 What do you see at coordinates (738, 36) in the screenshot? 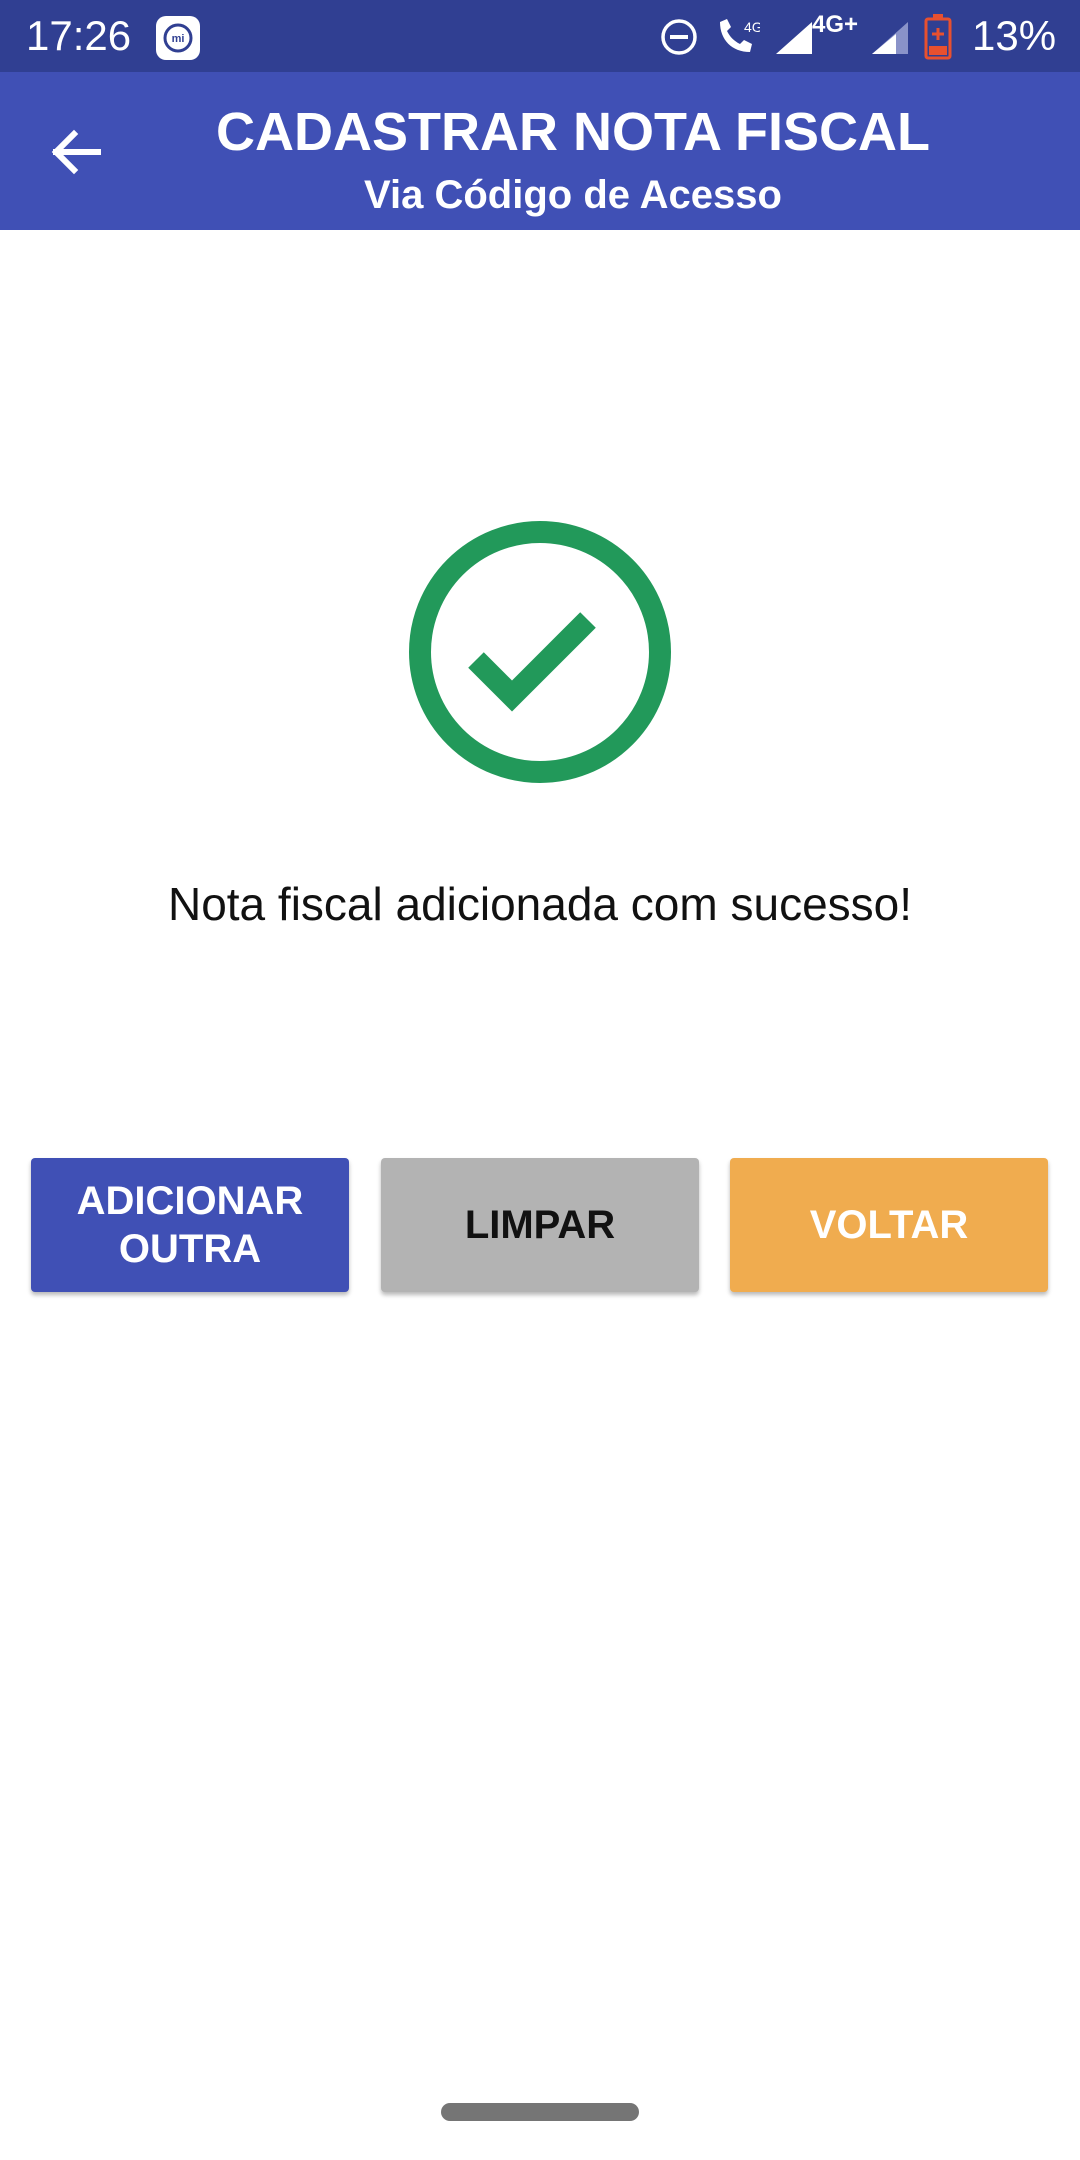
I see `volte-call-icon: 4G` at bounding box center [738, 36].